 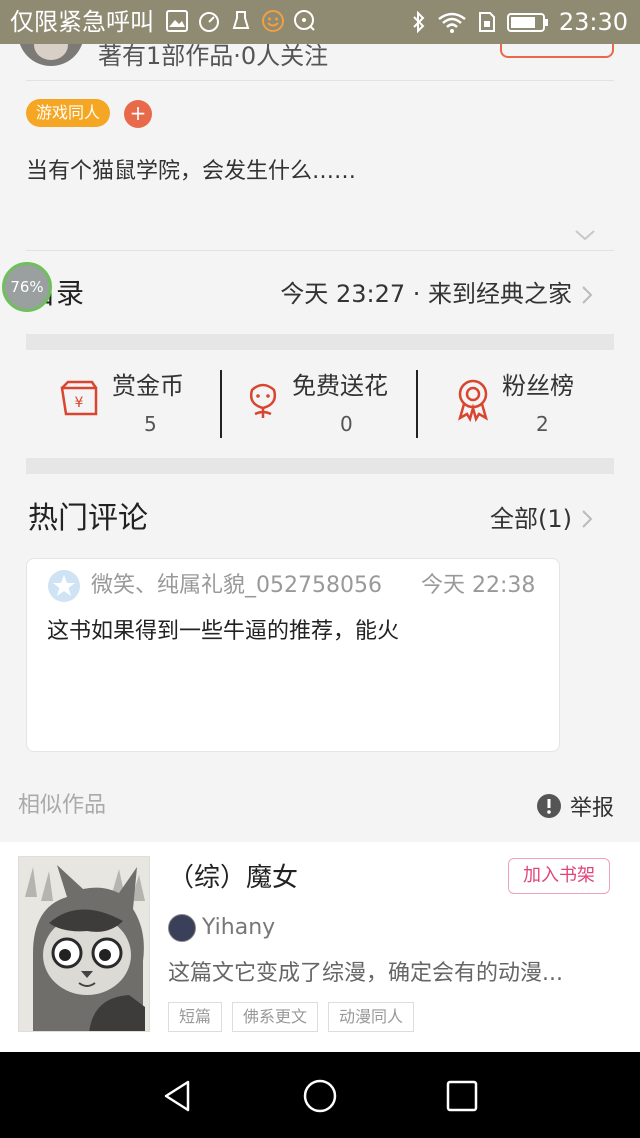 I want to click on book-title: （综）魔女, so click(x=233, y=878).